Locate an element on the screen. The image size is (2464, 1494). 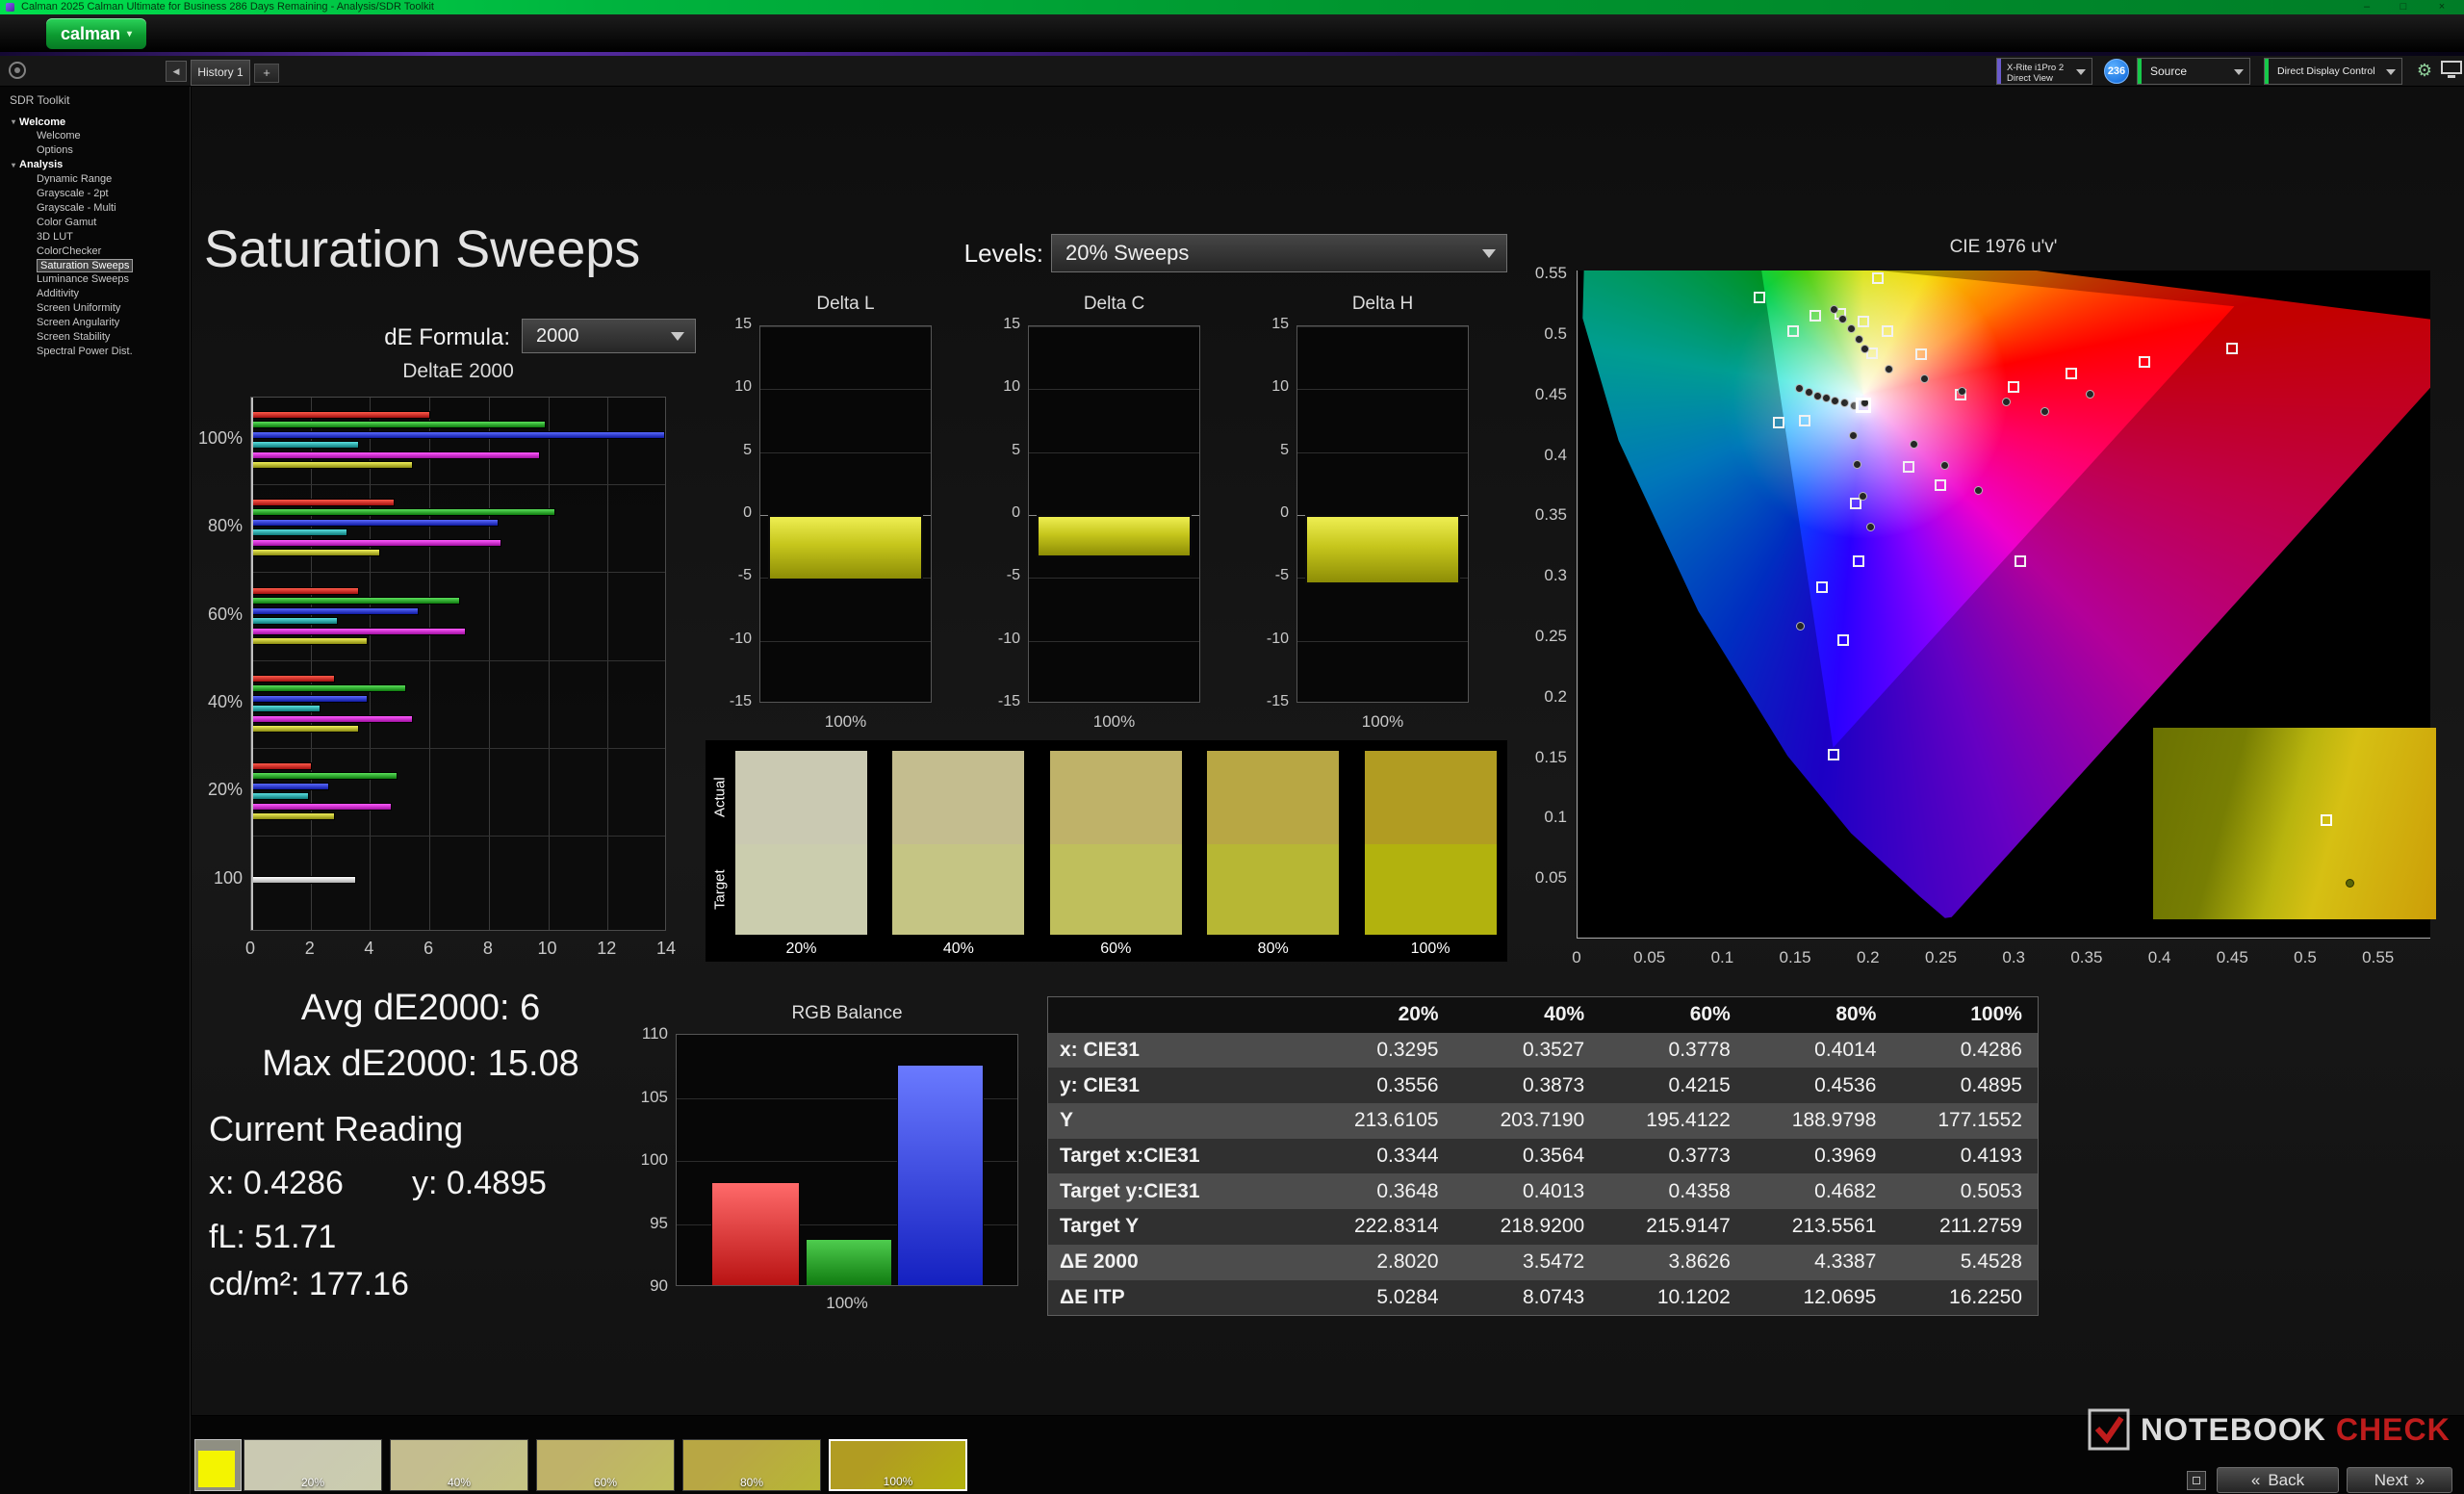
swatch-label: 60% is located at coordinates (1116, 948).